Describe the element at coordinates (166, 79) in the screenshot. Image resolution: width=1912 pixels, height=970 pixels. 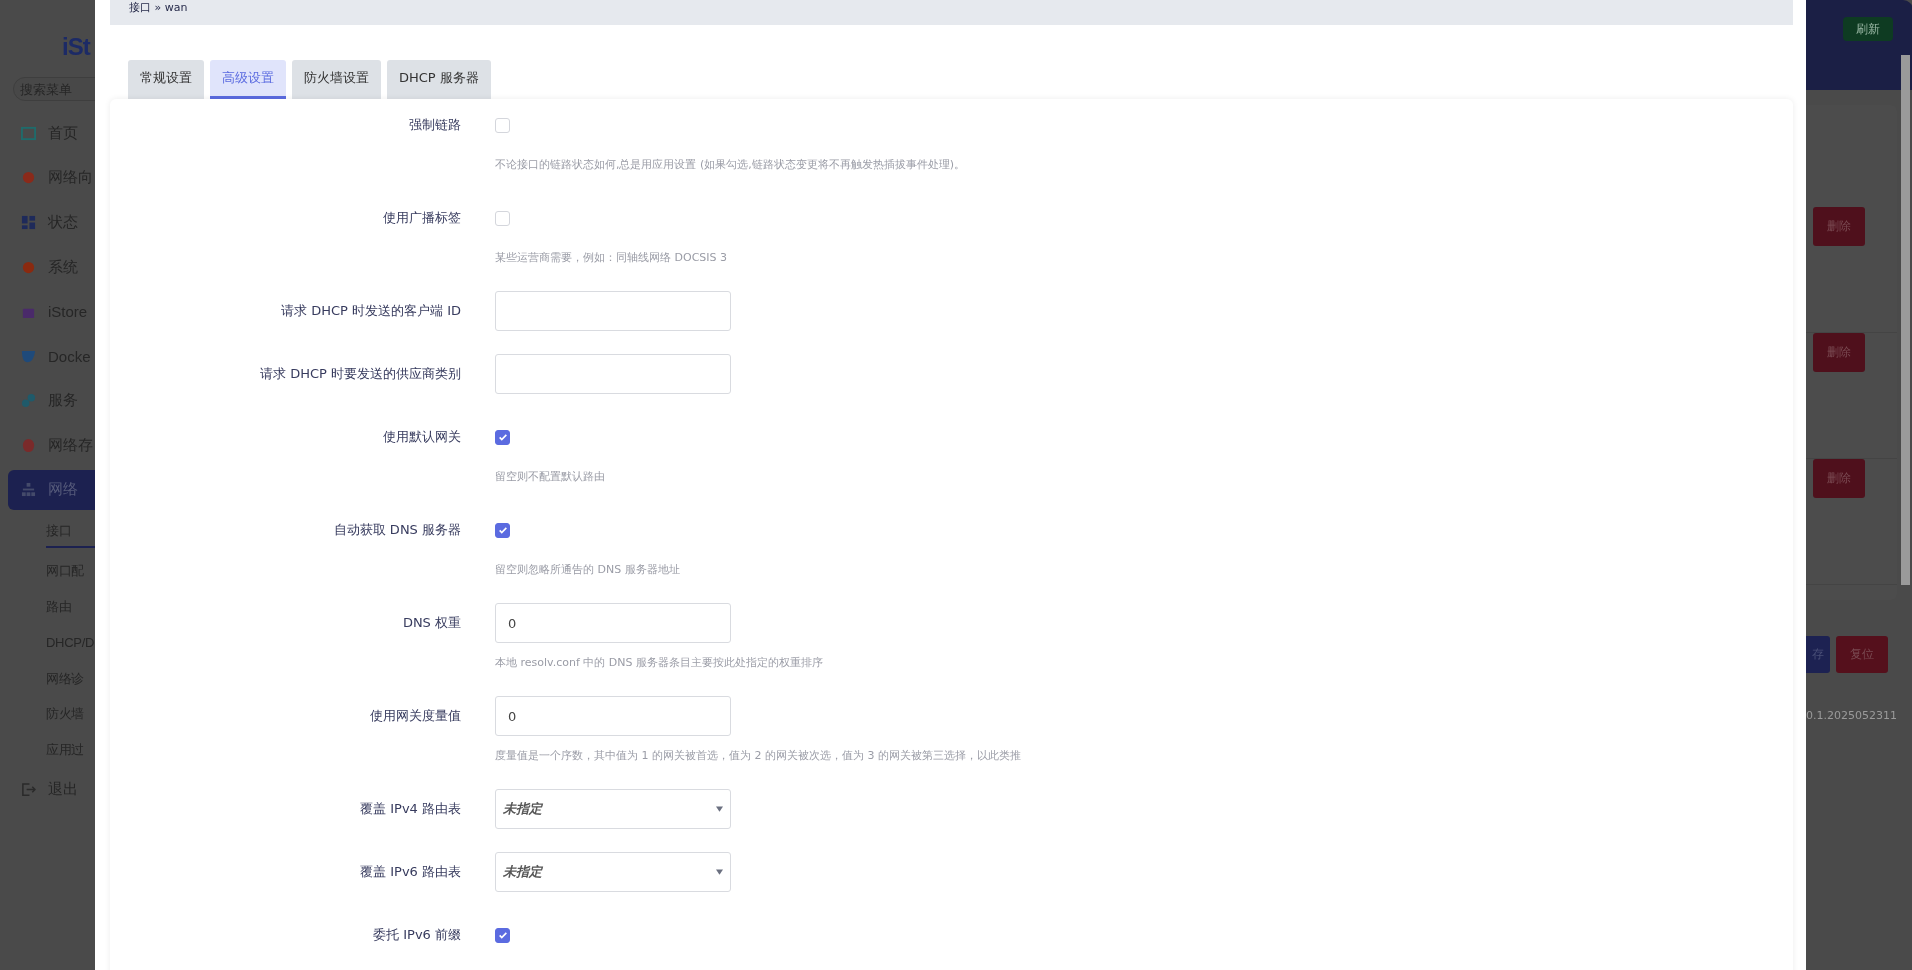
I see `tab: 常规设置` at that location.